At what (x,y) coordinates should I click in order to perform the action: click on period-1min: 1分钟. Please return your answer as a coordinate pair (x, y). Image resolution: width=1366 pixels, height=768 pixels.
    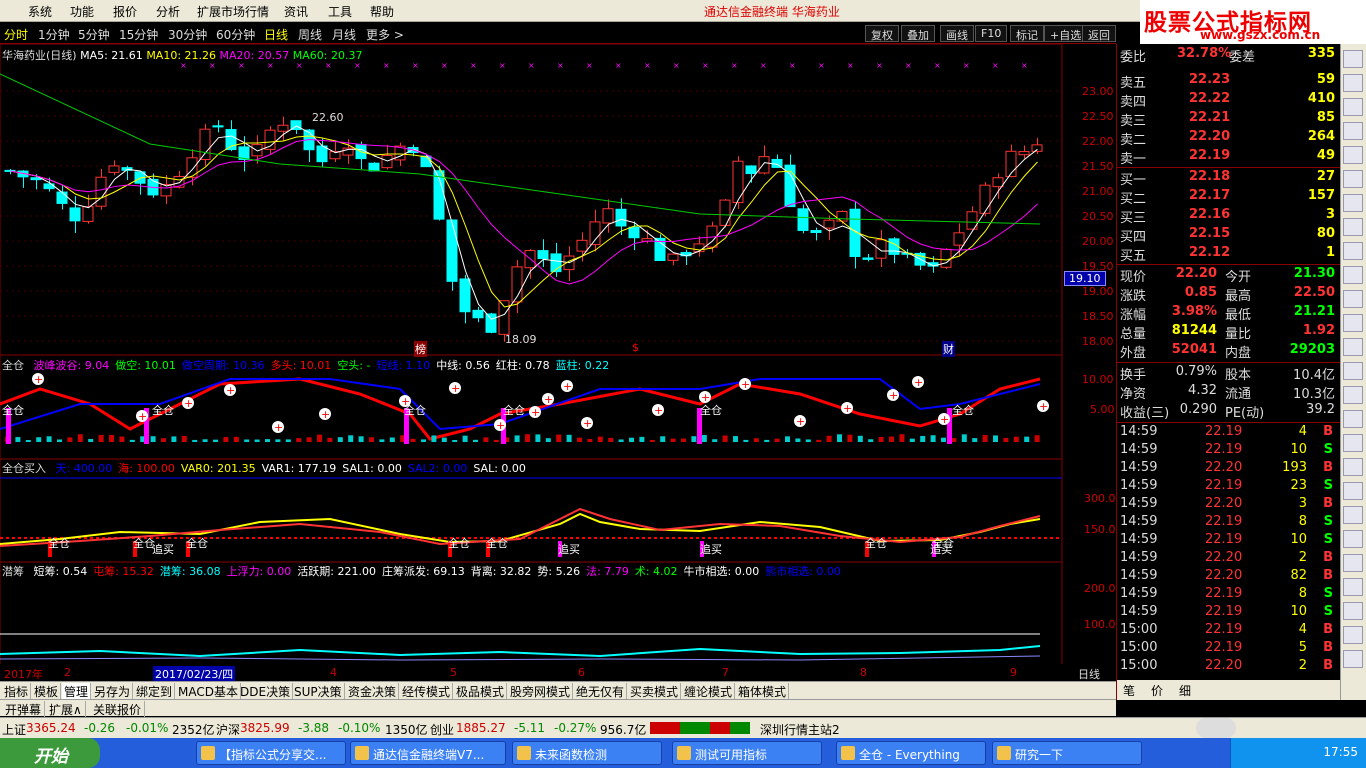
    Looking at the image, I should click on (54, 34).